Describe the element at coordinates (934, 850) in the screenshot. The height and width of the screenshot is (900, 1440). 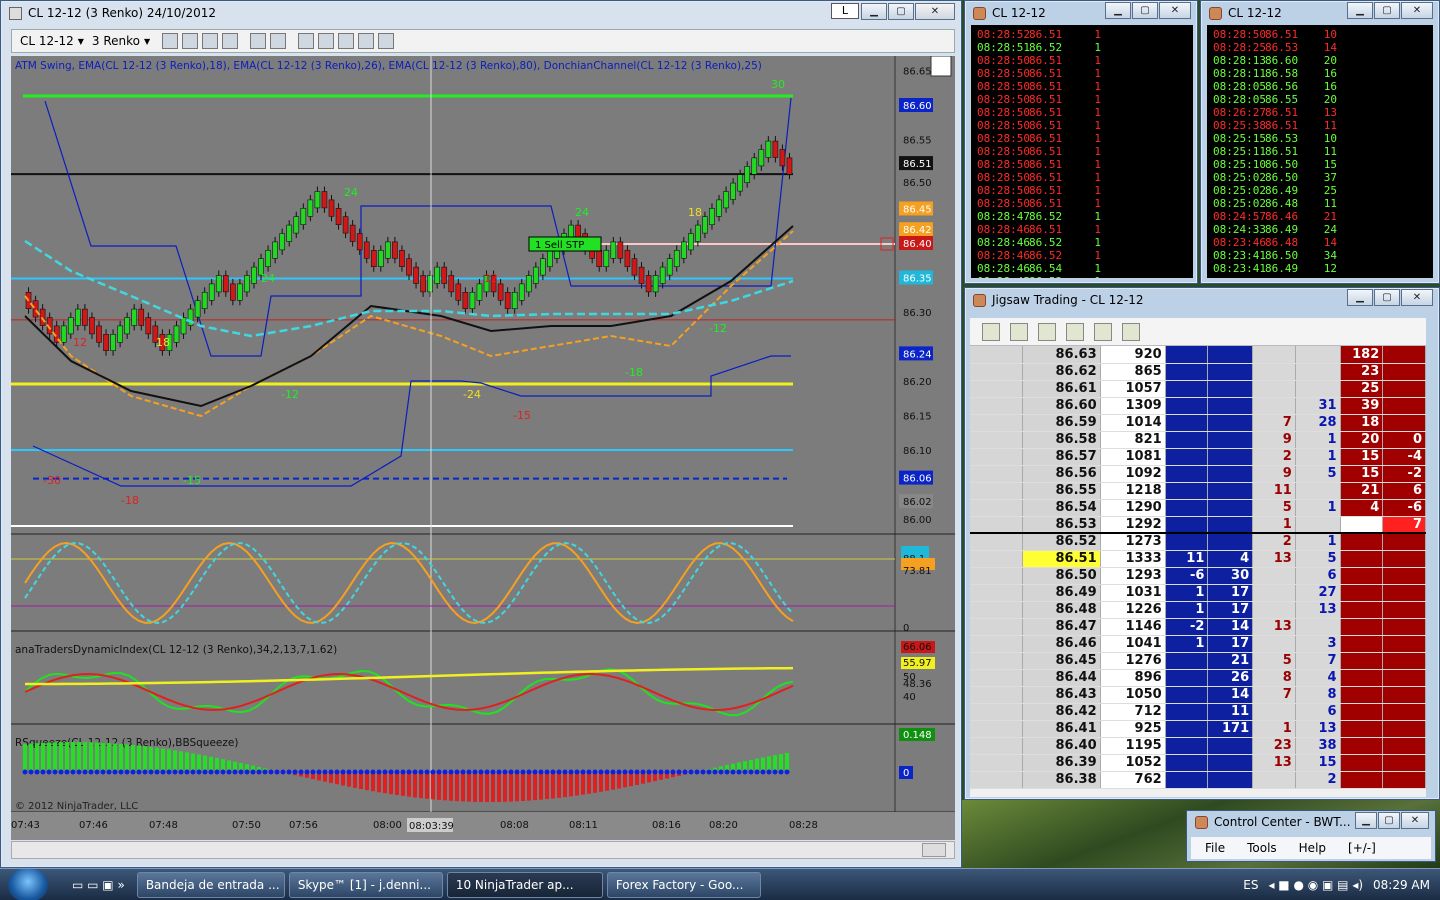
I see `scrollbar-thumb` at that location.